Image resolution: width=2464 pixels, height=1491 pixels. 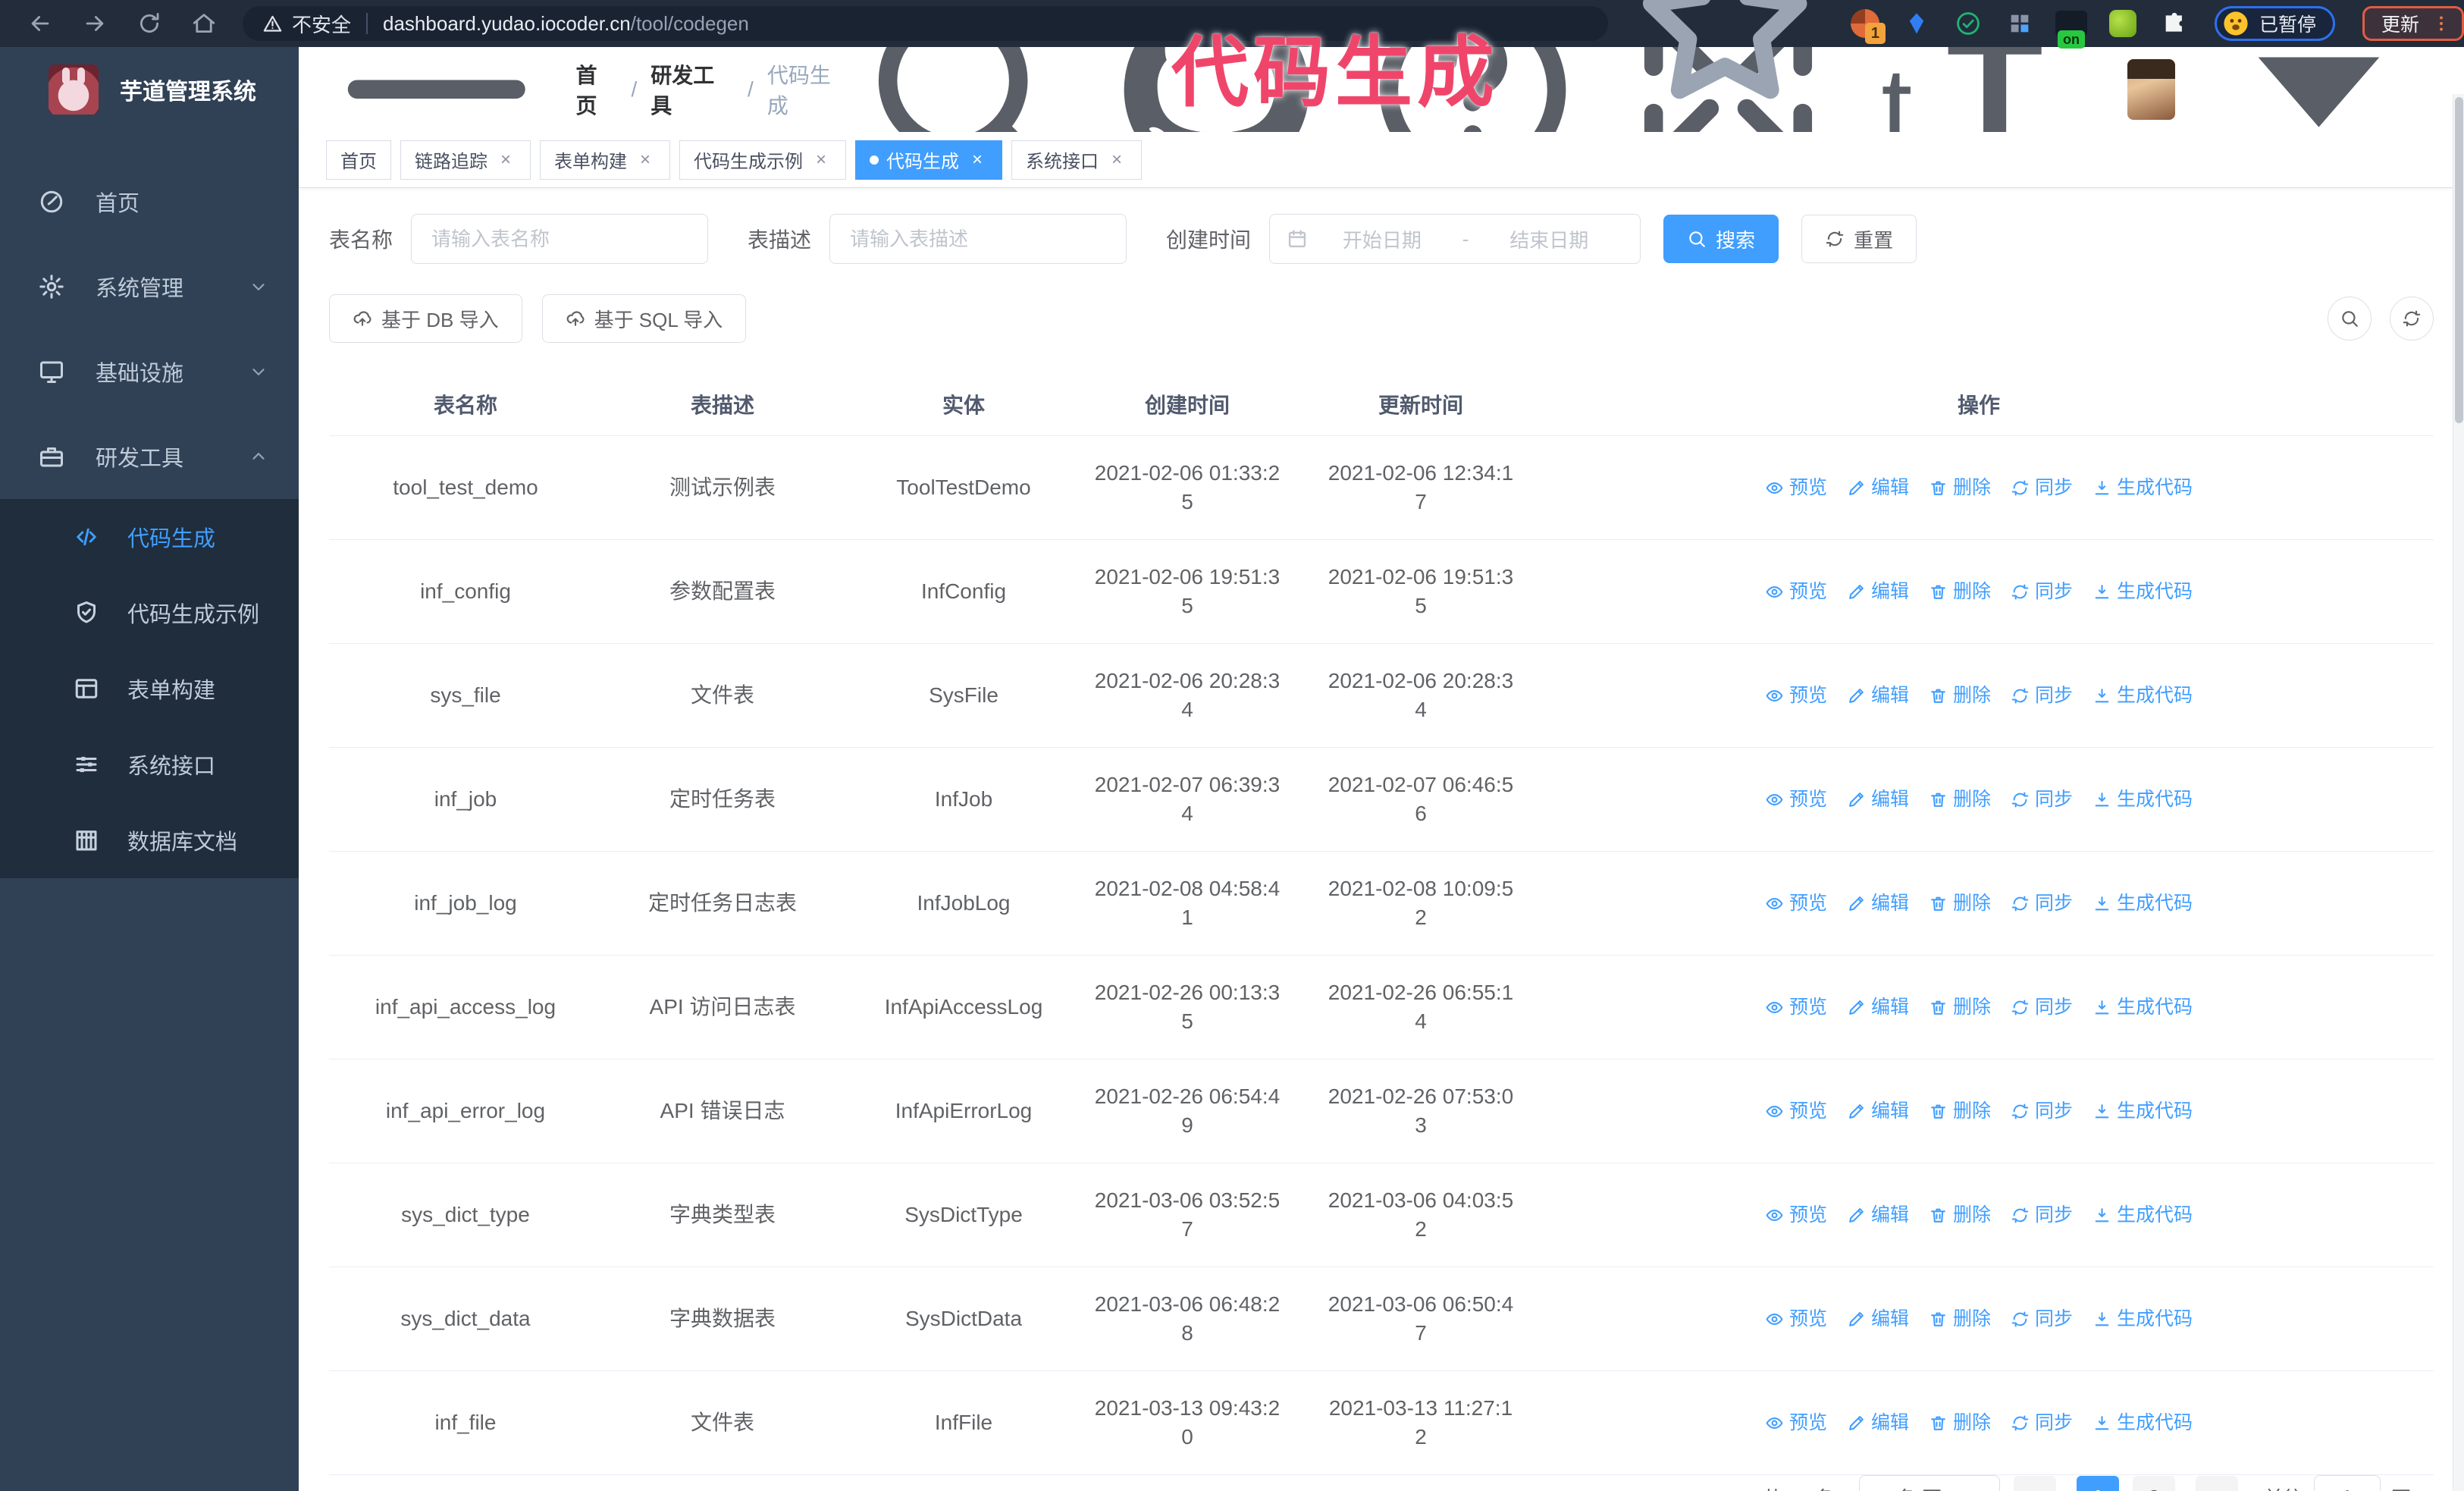 What do you see at coordinates (1868, 26) in the screenshot?
I see `extension-icon-orange: 1` at bounding box center [1868, 26].